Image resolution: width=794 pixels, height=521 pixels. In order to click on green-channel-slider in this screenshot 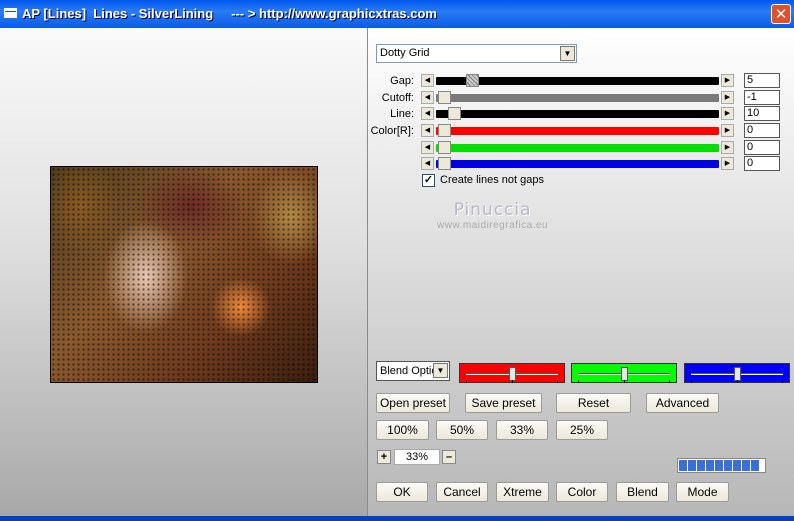, I will do `click(624, 373)`.